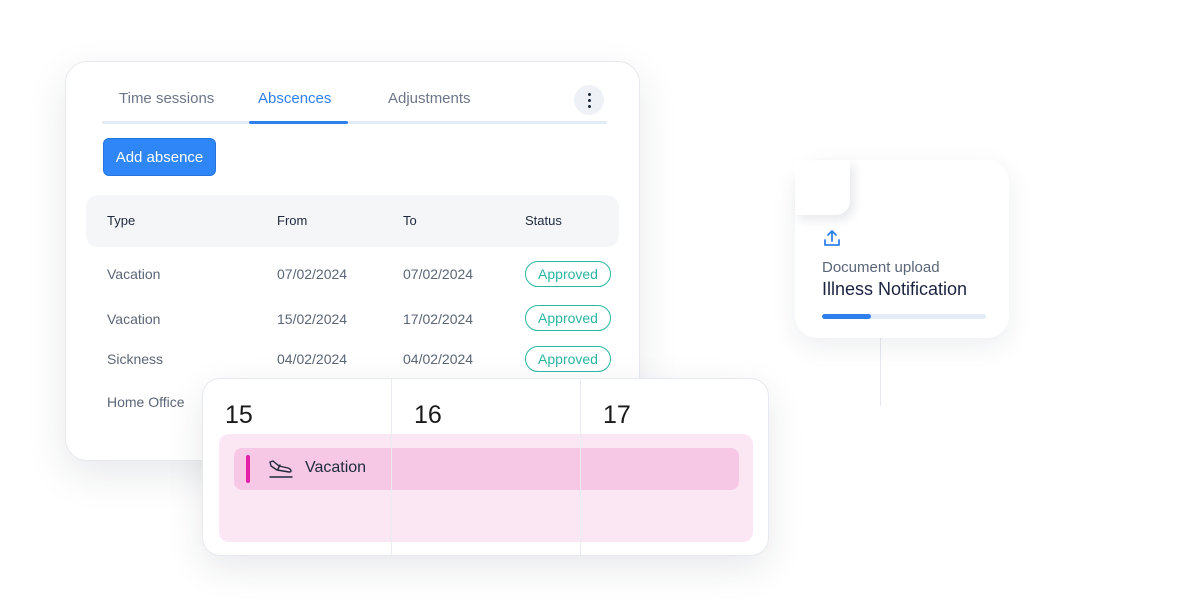 The image size is (1200, 600). I want to click on column-header-status: Status, so click(543, 220).